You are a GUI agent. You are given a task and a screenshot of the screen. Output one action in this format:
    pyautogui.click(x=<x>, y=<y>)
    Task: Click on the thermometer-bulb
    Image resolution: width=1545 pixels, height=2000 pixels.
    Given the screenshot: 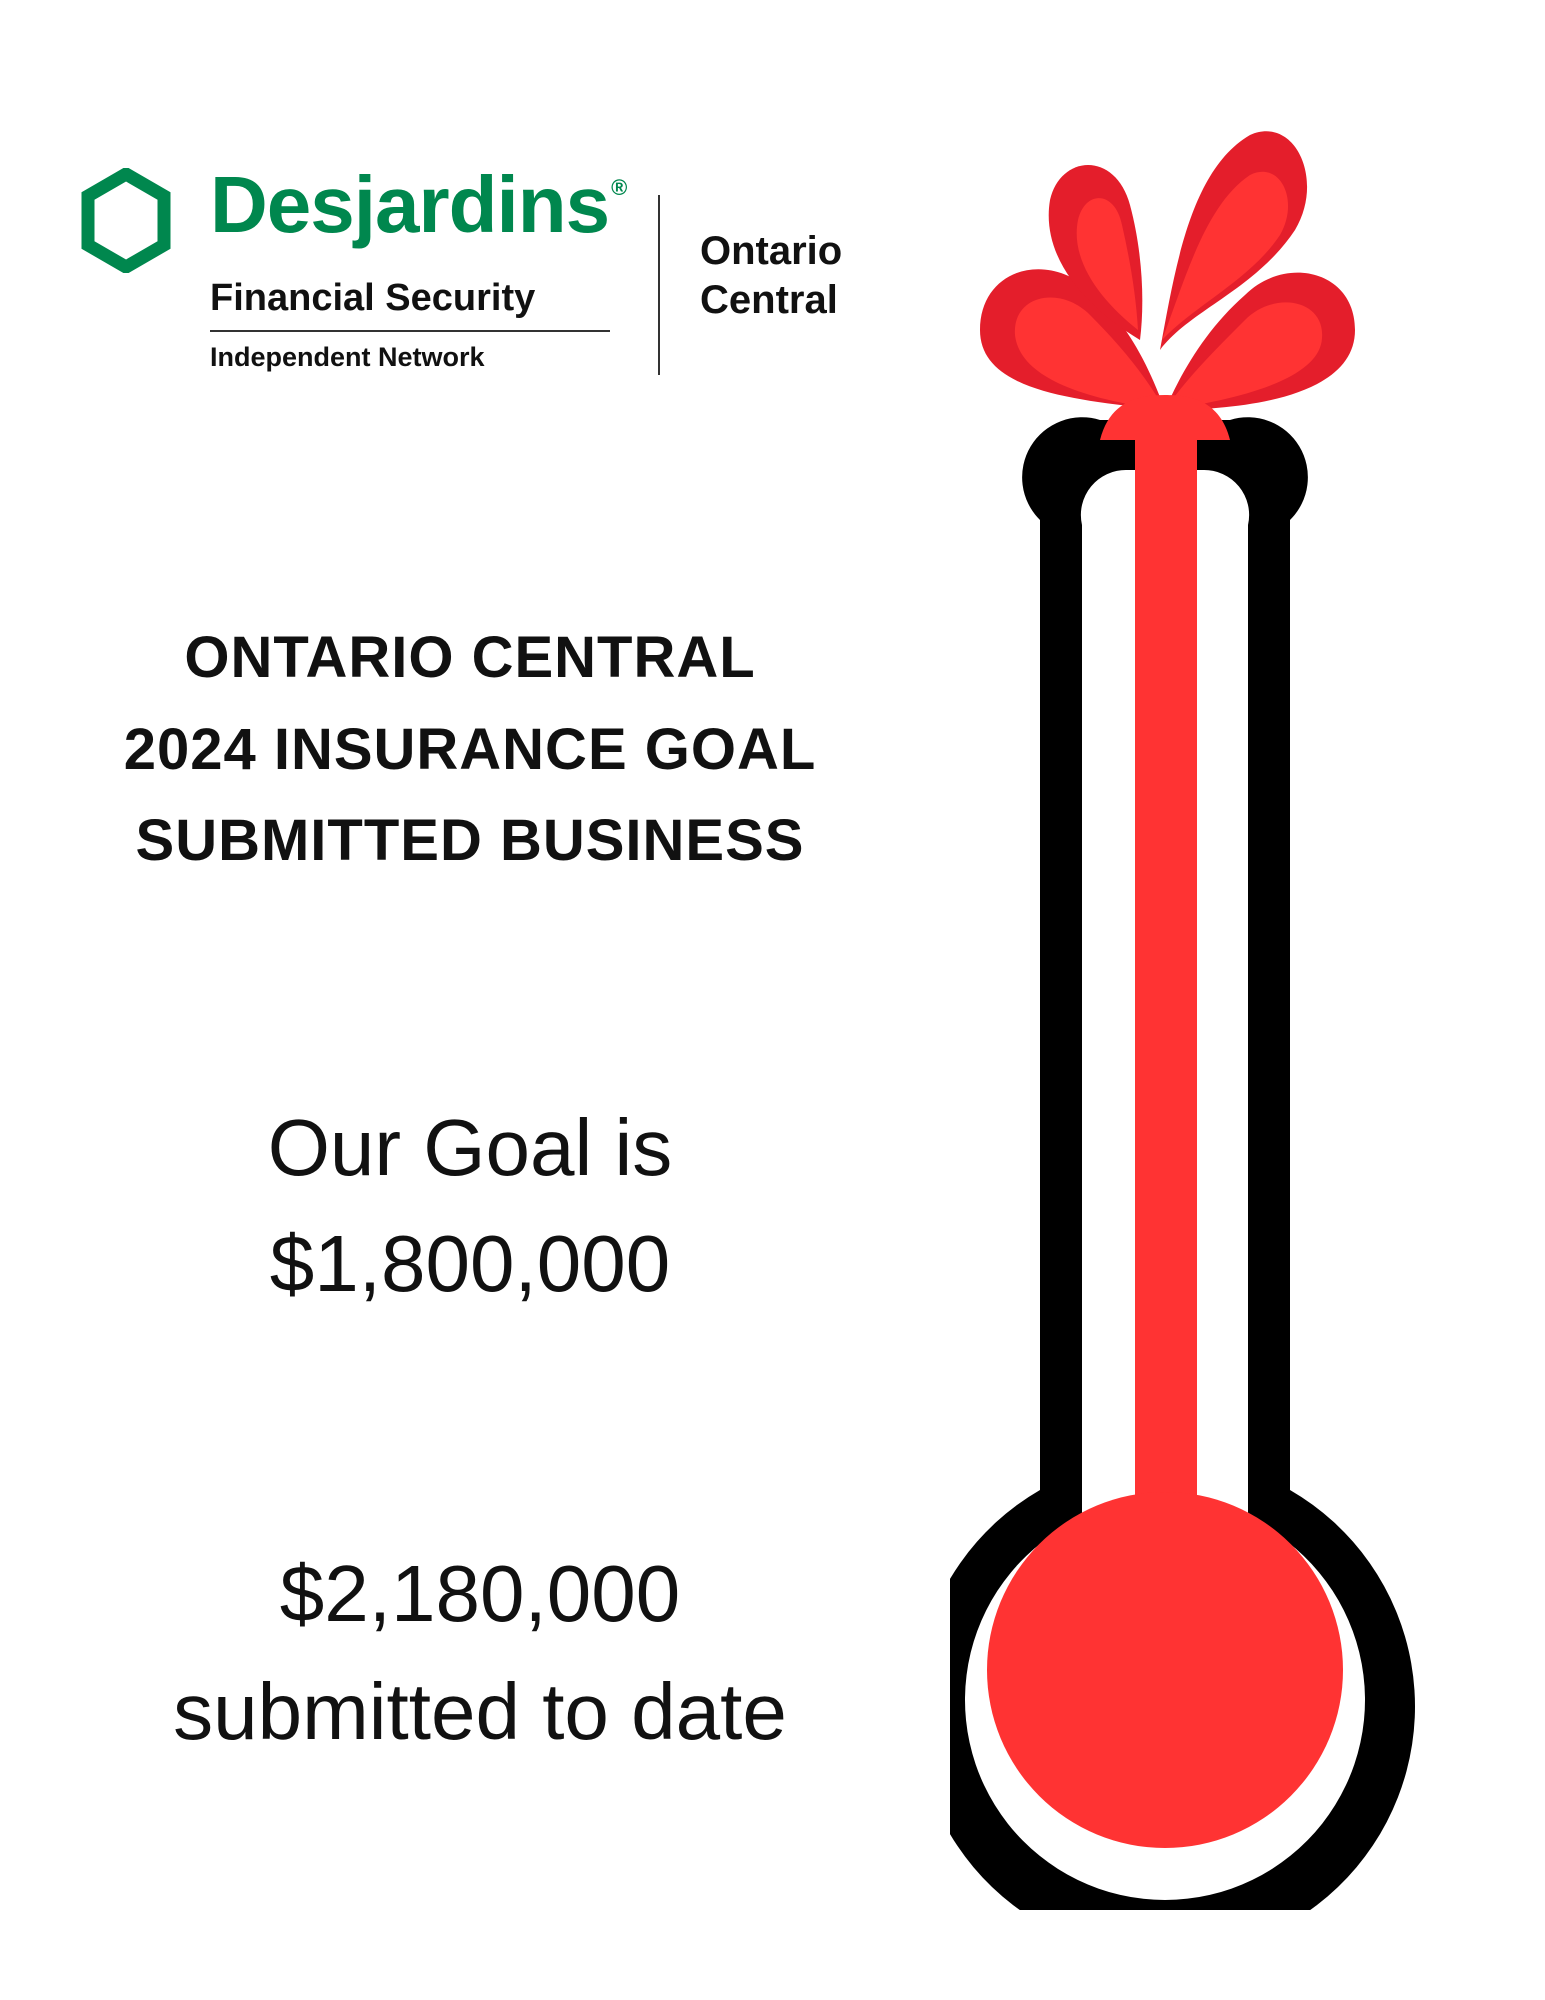 What is the action you would take?
    pyautogui.click(x=1165, y=1670)
    